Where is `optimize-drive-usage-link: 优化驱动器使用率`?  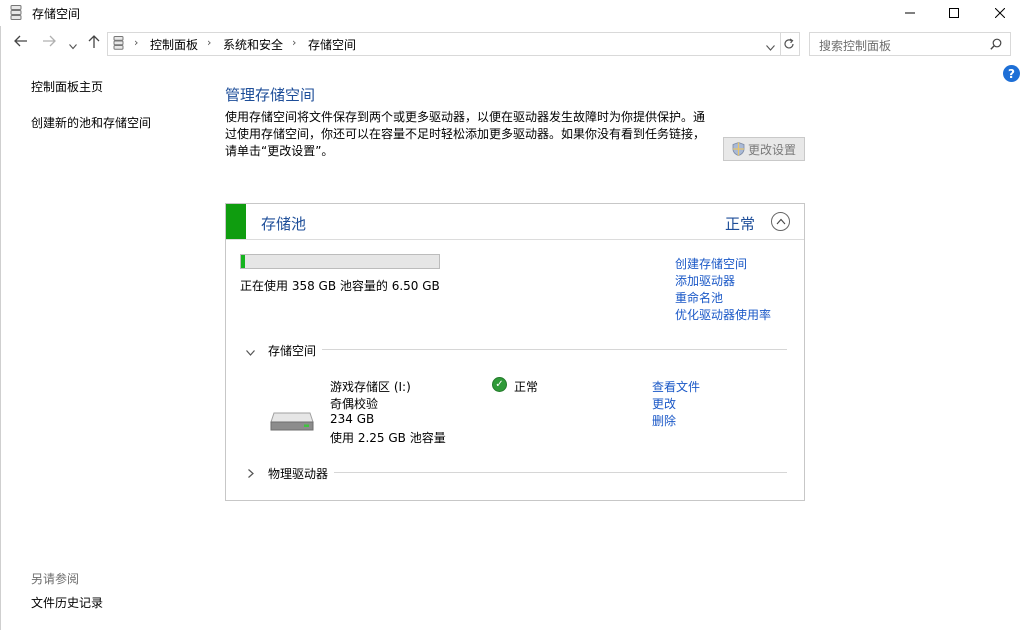
optimize-drive-usage-link: 优化驱动器使用率 is located at coordinates (723, 314).